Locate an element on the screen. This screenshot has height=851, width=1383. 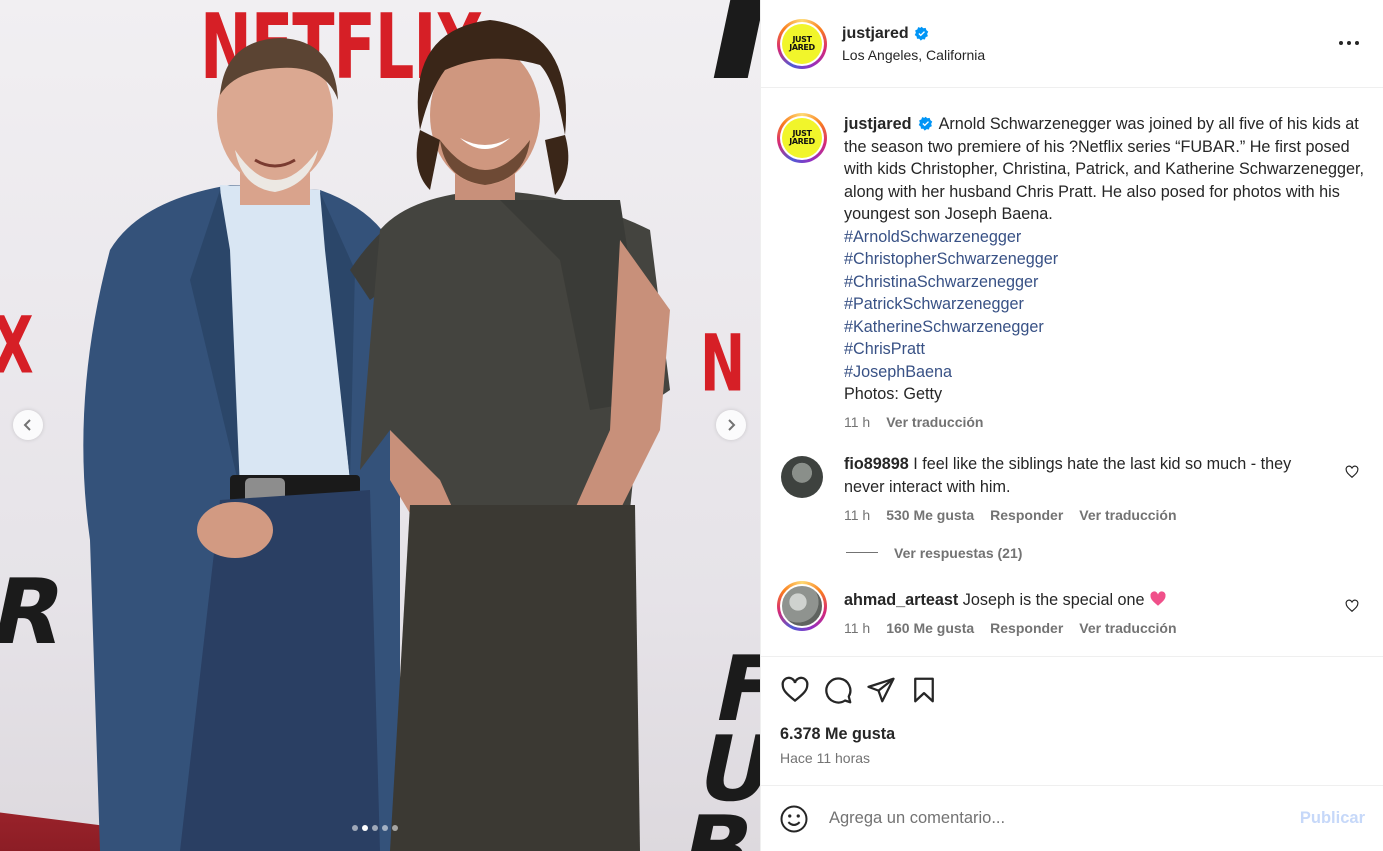
heart-icon is located at coordinates (795, 689).